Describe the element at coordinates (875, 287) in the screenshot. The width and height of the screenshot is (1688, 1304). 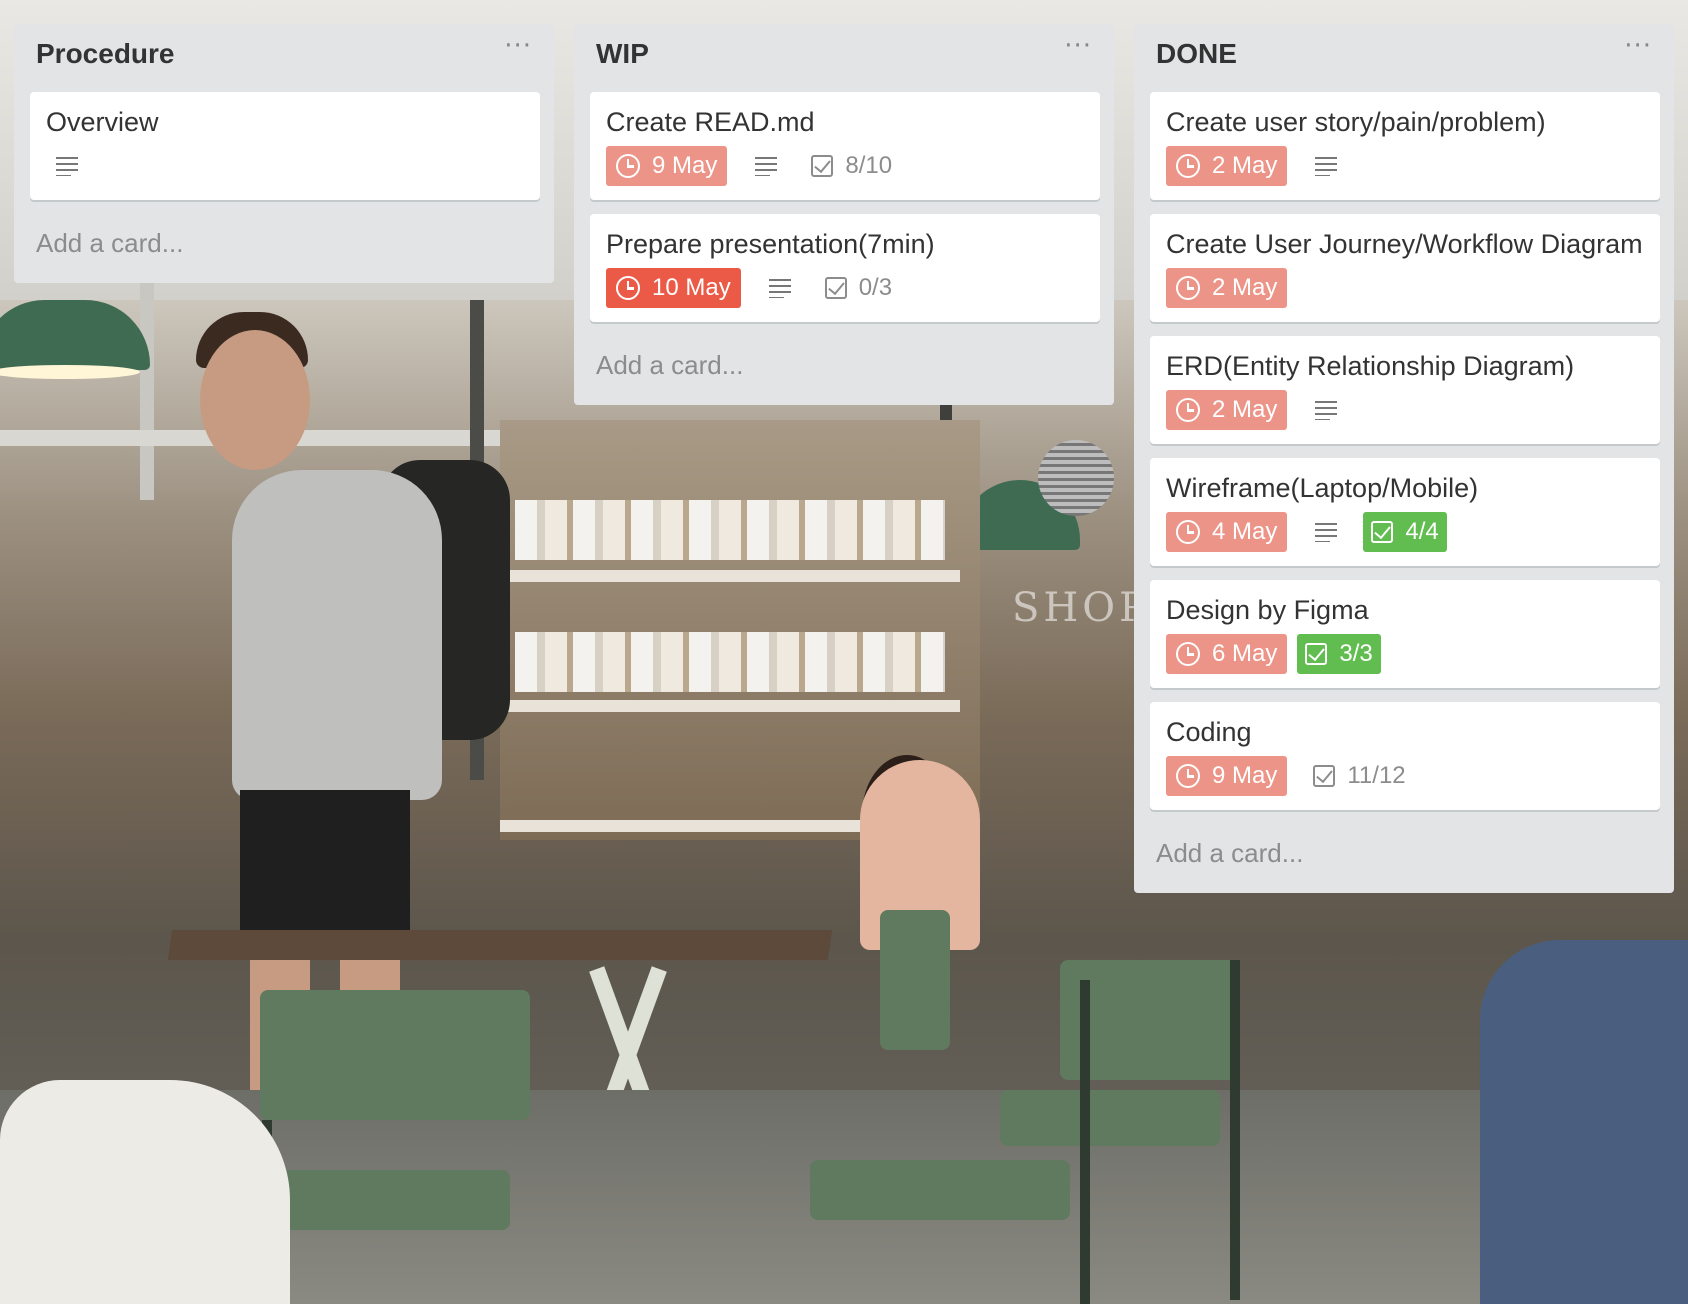
I see `checklist-count: 0/3` at that location.